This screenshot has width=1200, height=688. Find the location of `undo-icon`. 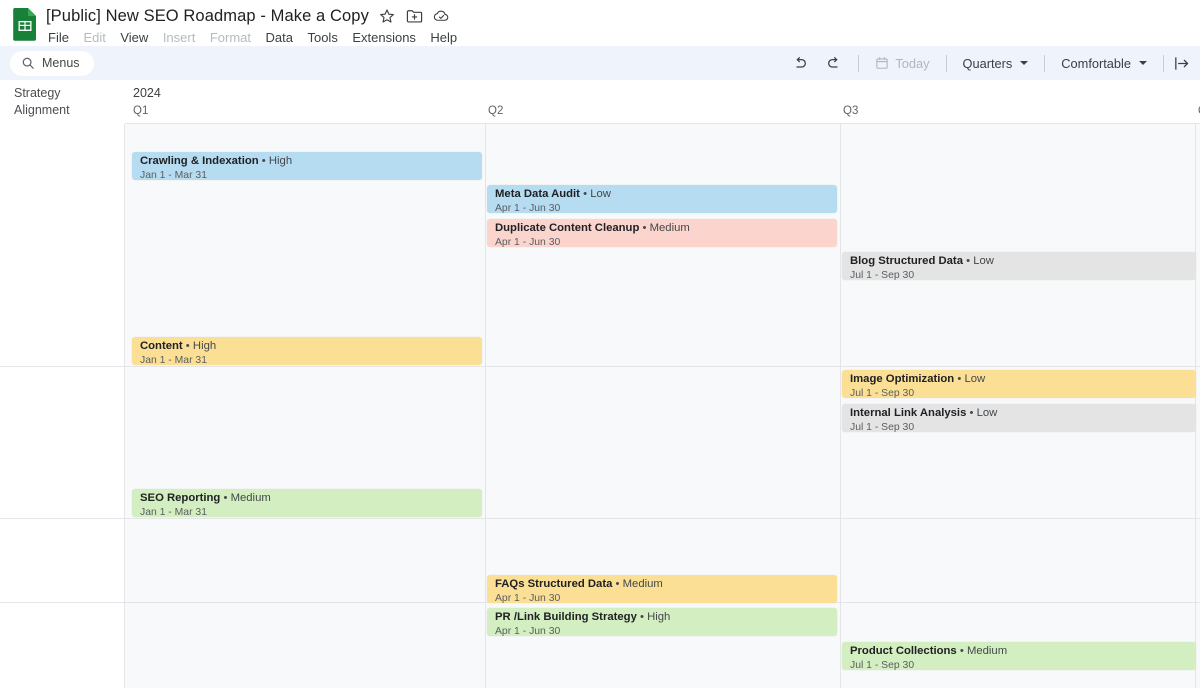

undo-icon is located at coordinates (800, 63).